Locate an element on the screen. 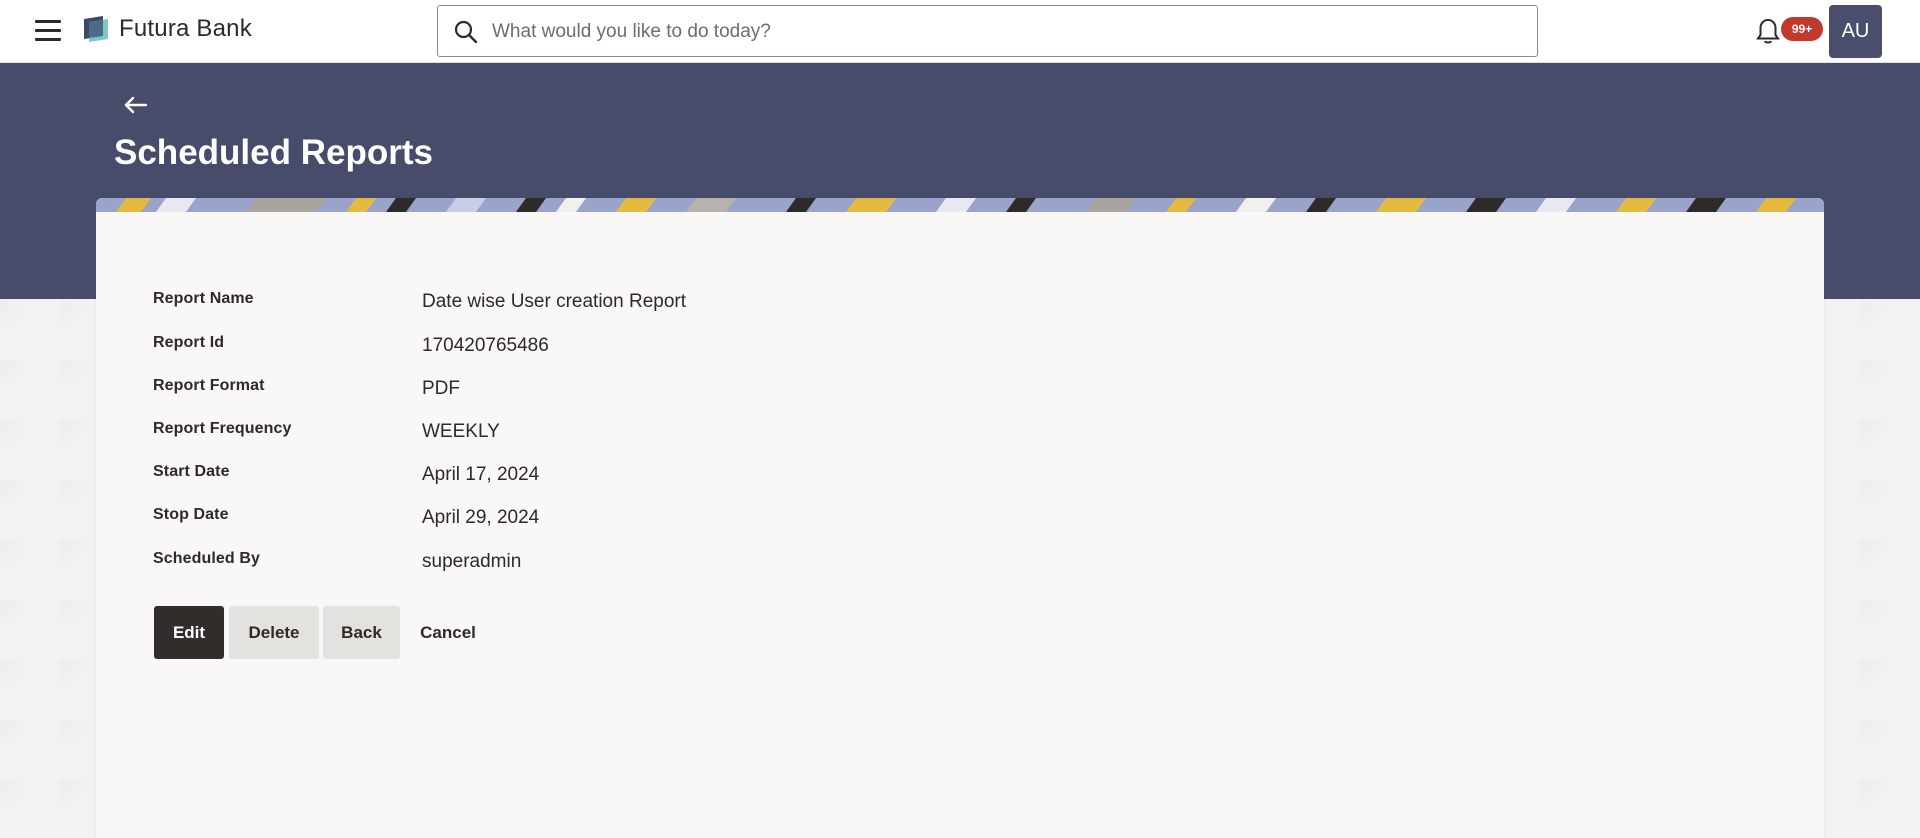  user-avatar: AU is located at coordinates (1855, 31).